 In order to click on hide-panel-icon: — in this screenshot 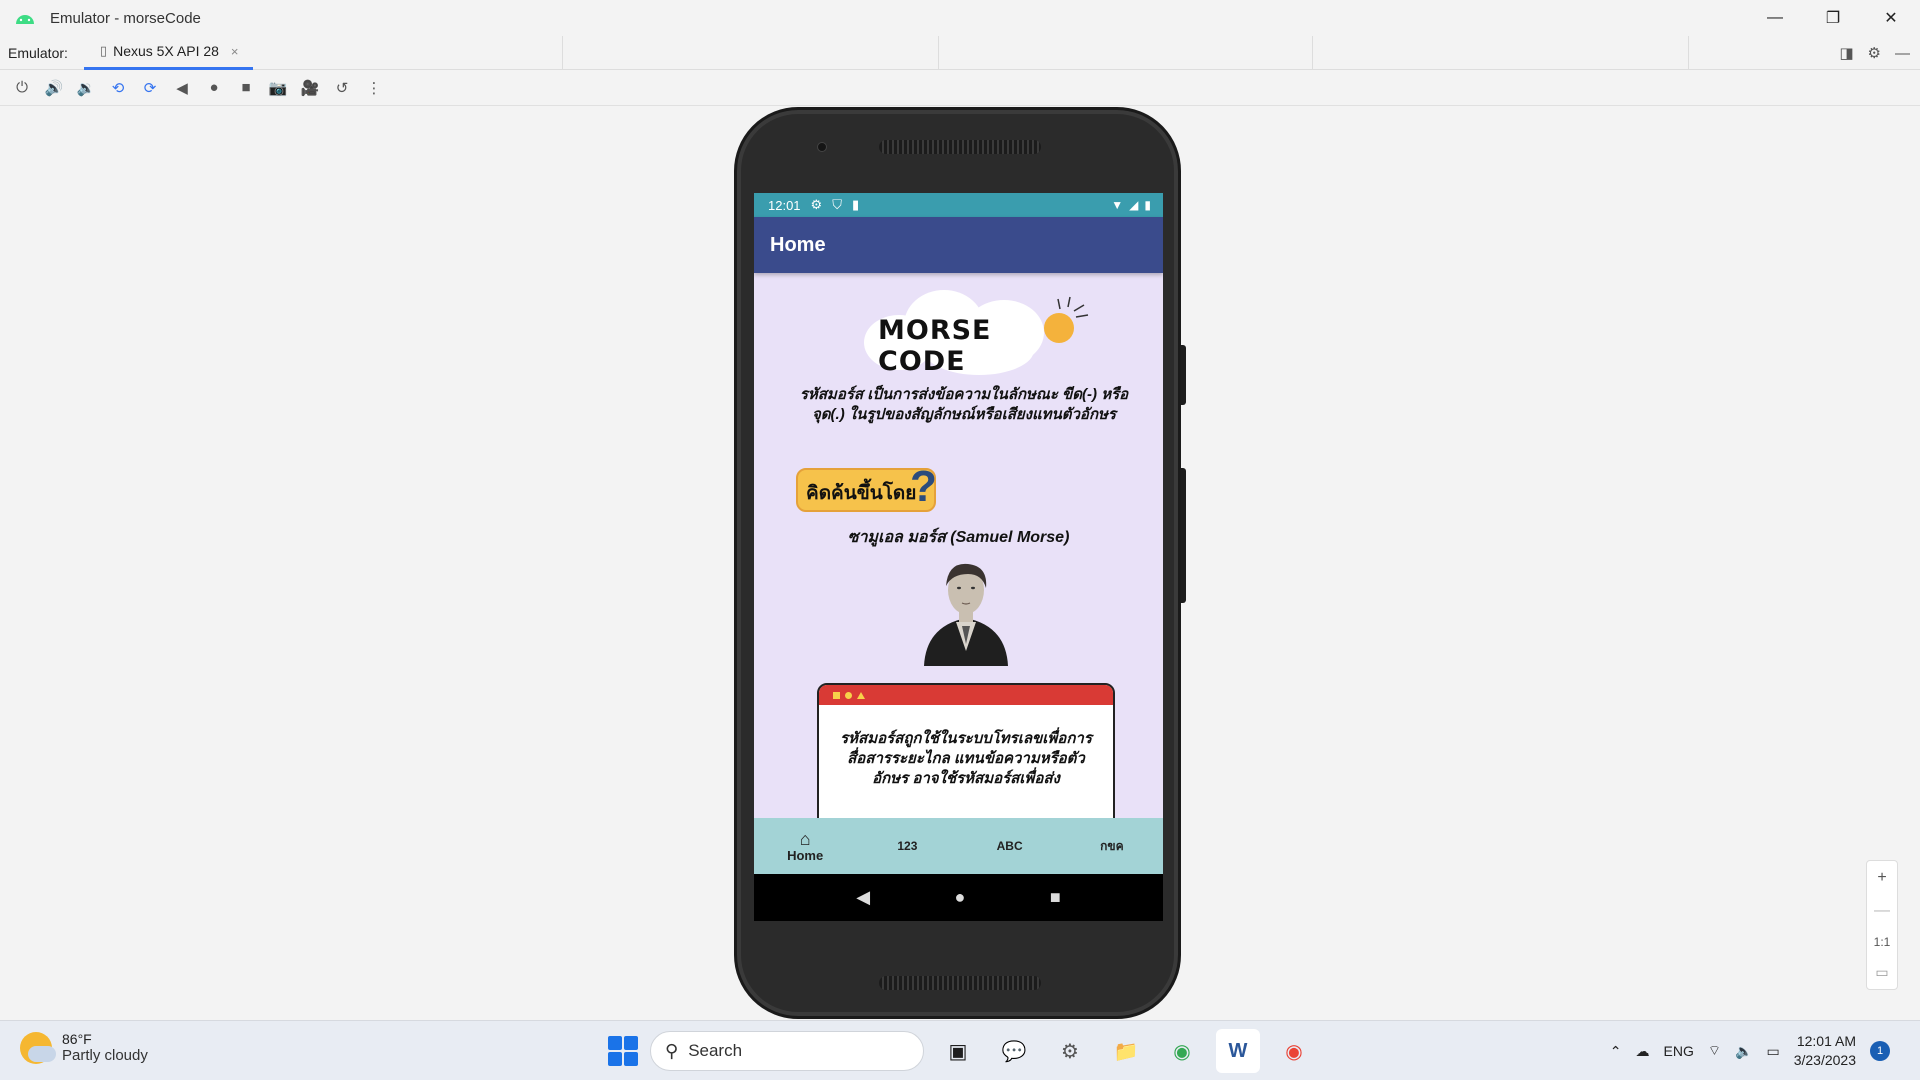, I will do `click(1902, 53)`.